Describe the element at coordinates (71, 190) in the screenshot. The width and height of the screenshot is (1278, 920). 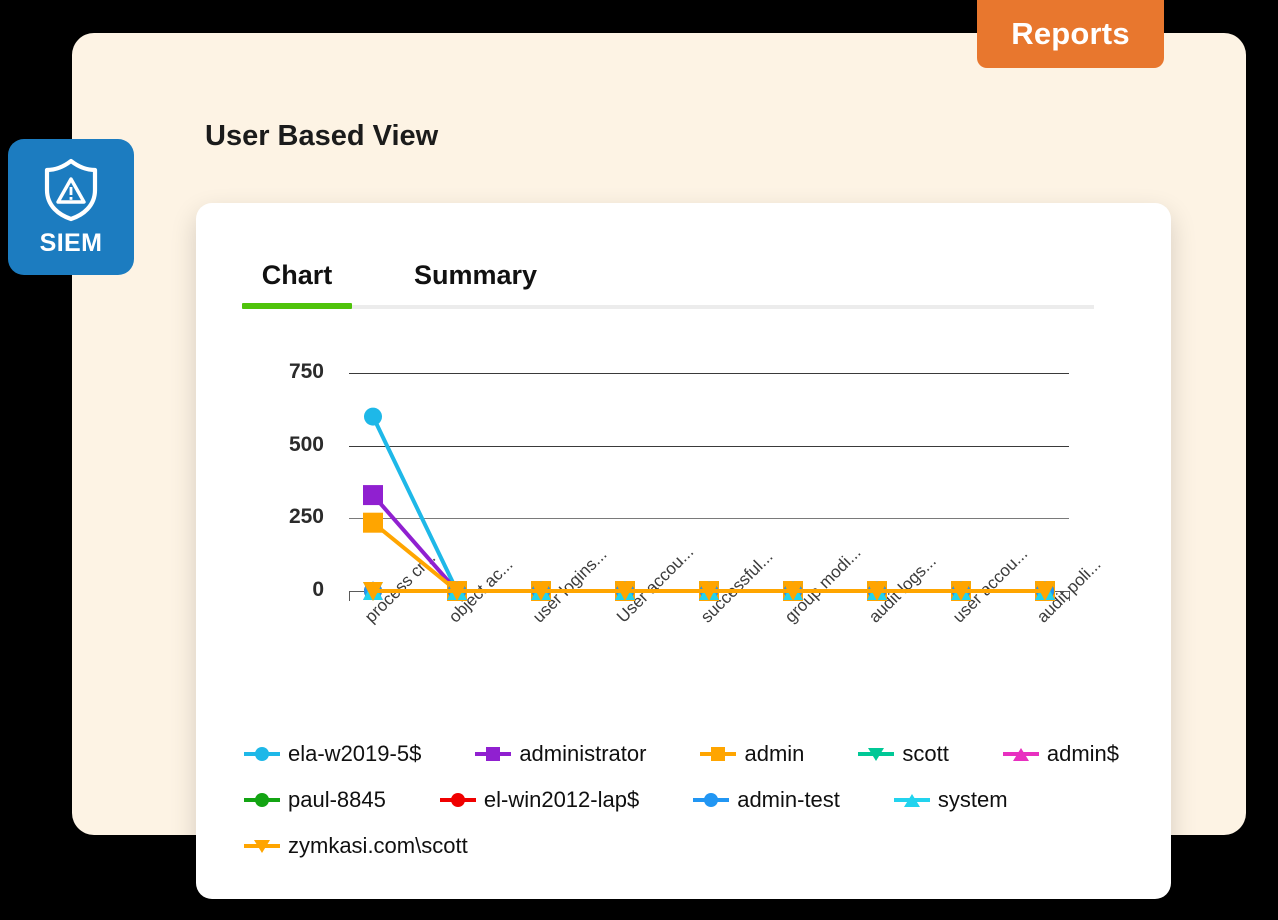
I see `shield-warning-icon` at that location.